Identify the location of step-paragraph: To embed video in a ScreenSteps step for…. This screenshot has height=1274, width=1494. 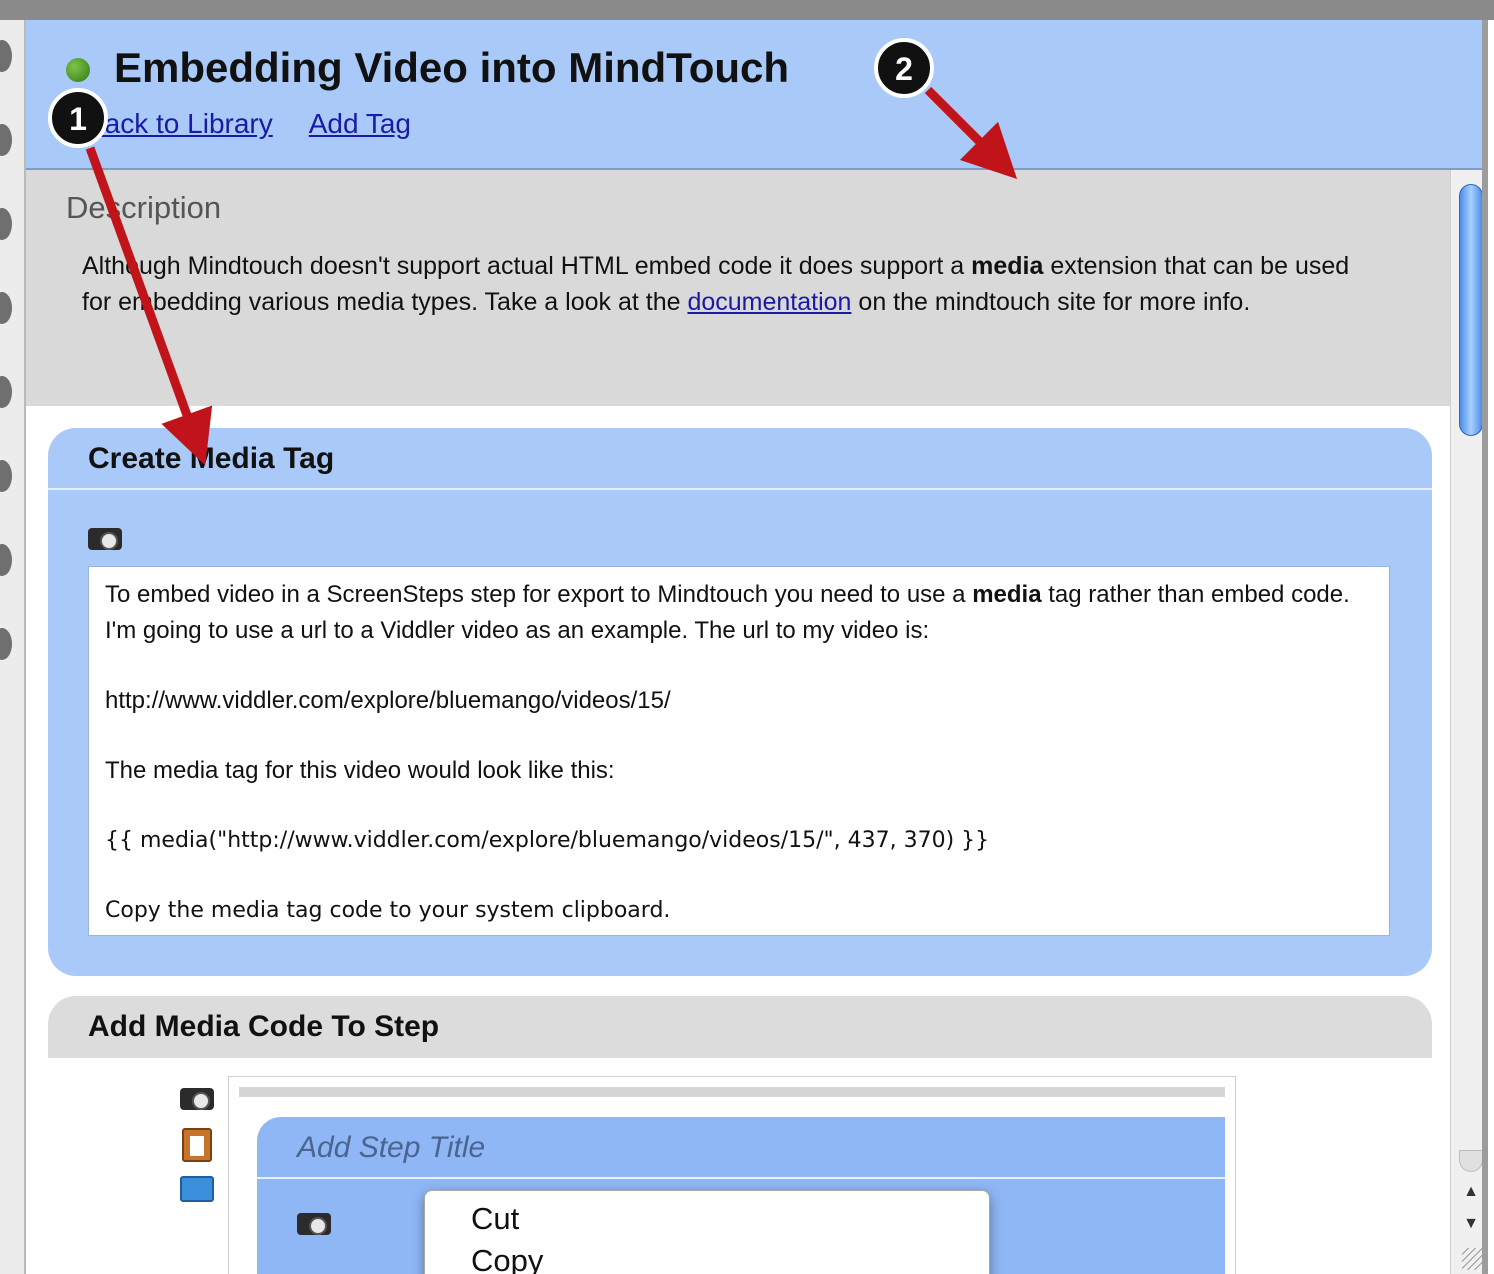
(739, 613).